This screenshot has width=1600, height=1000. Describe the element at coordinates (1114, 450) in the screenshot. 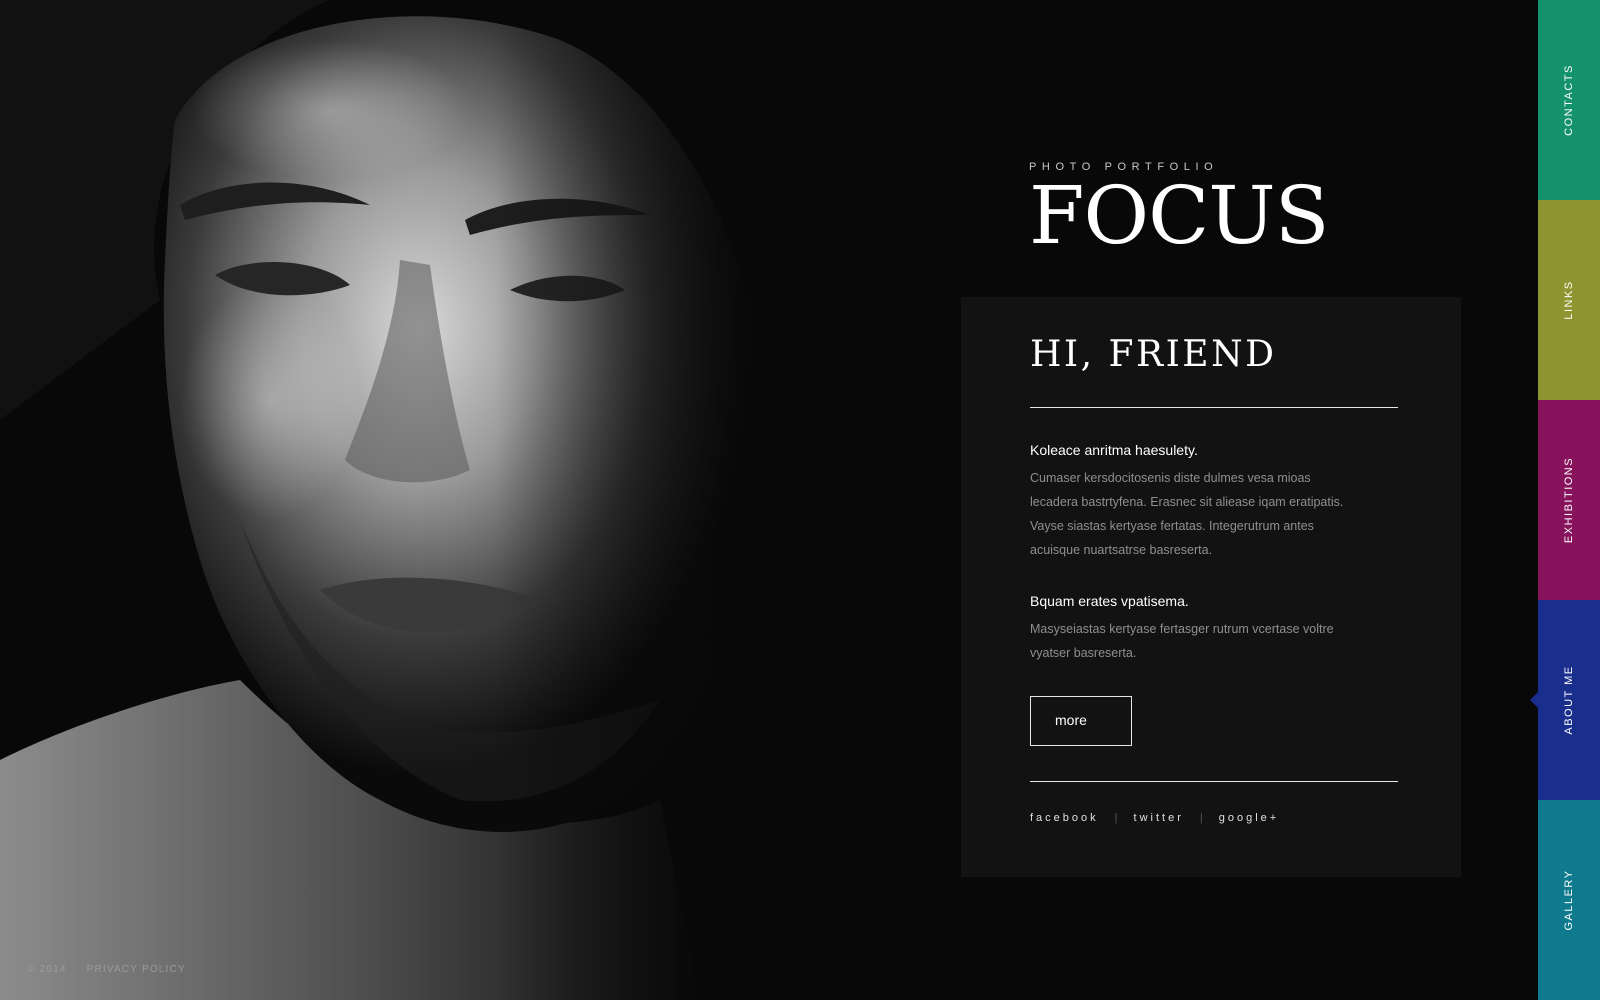

I see `text-block-1-title: Koleace anritma haesulety.` at that location.